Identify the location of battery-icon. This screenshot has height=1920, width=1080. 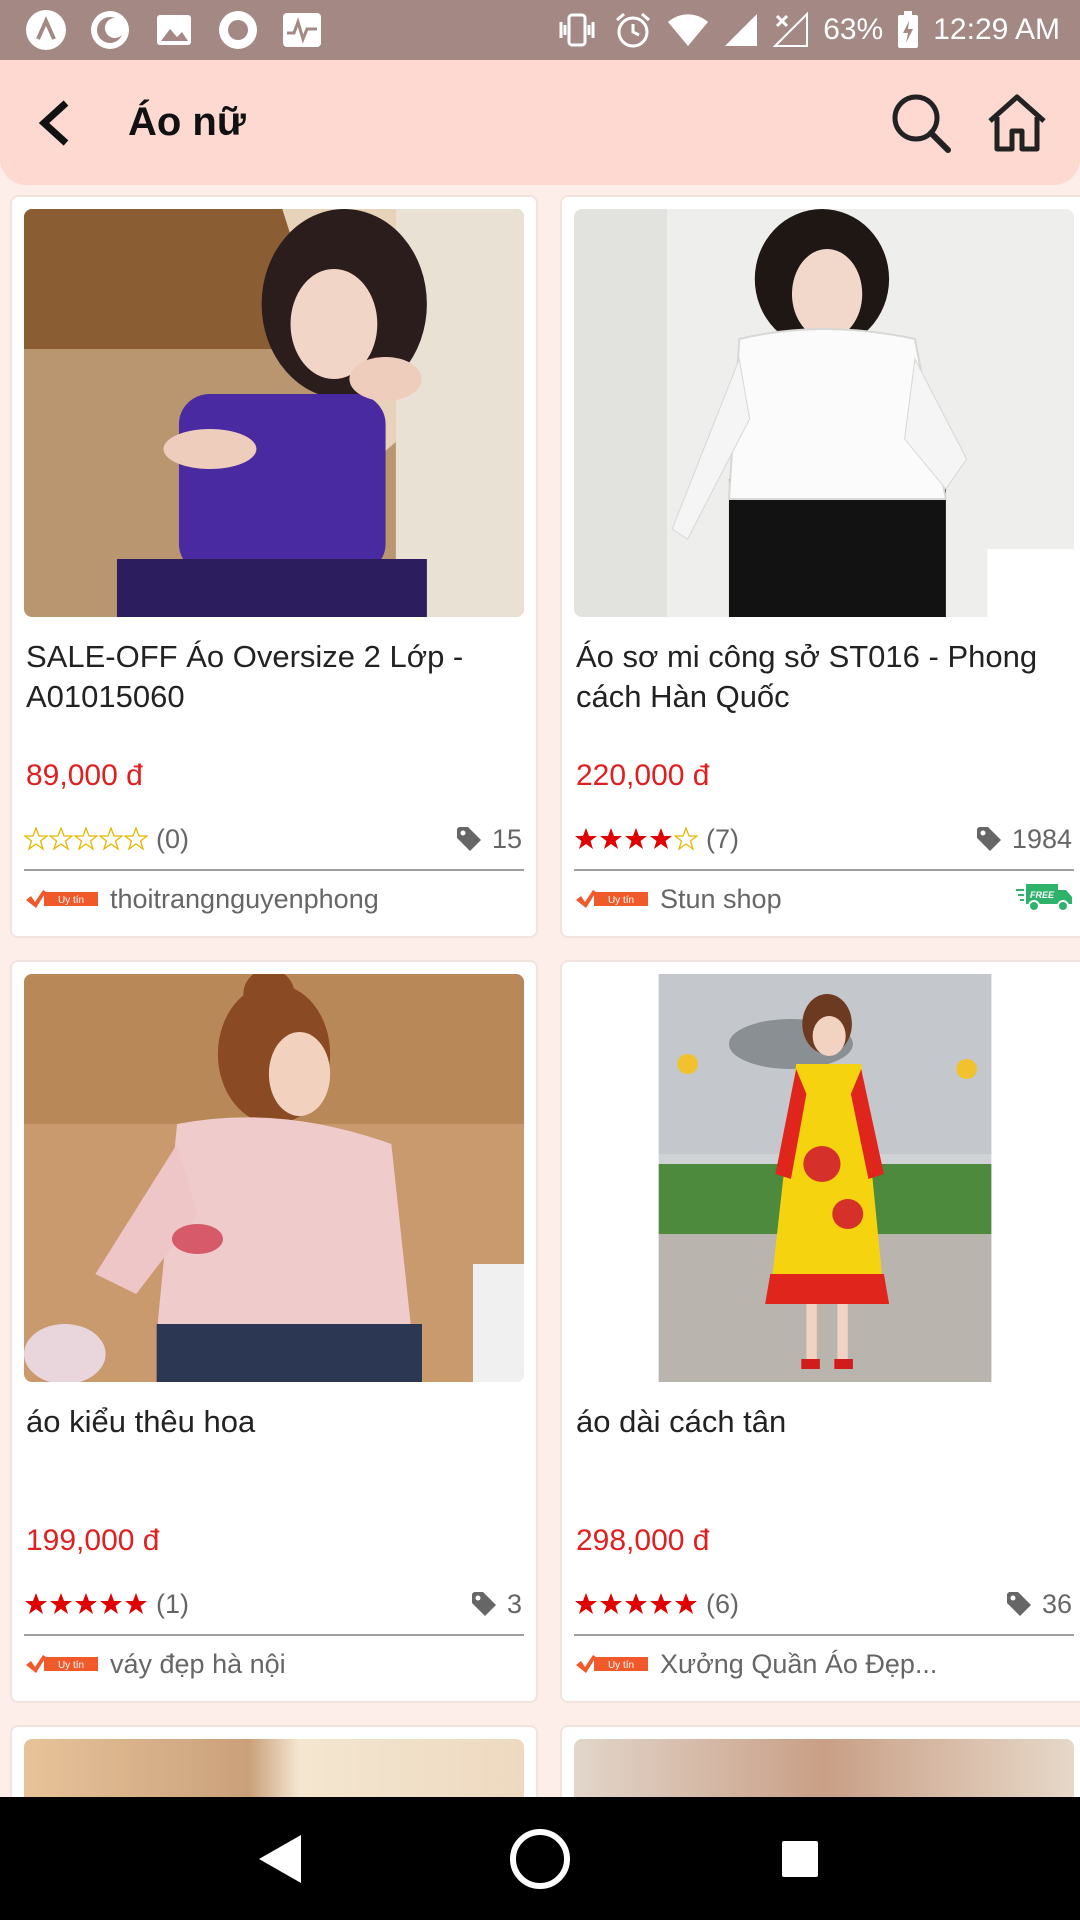
(908, 30).